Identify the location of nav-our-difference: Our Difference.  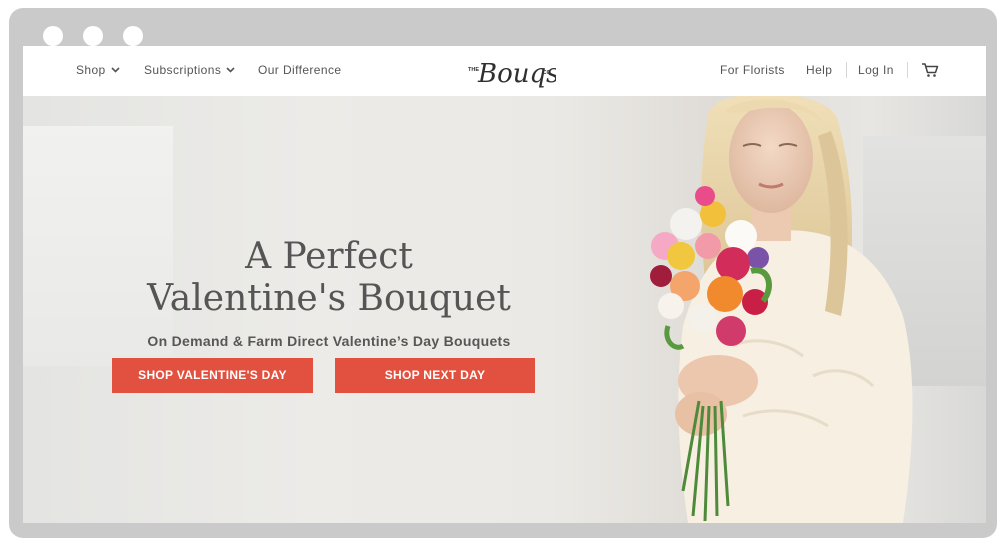
(299, 70).